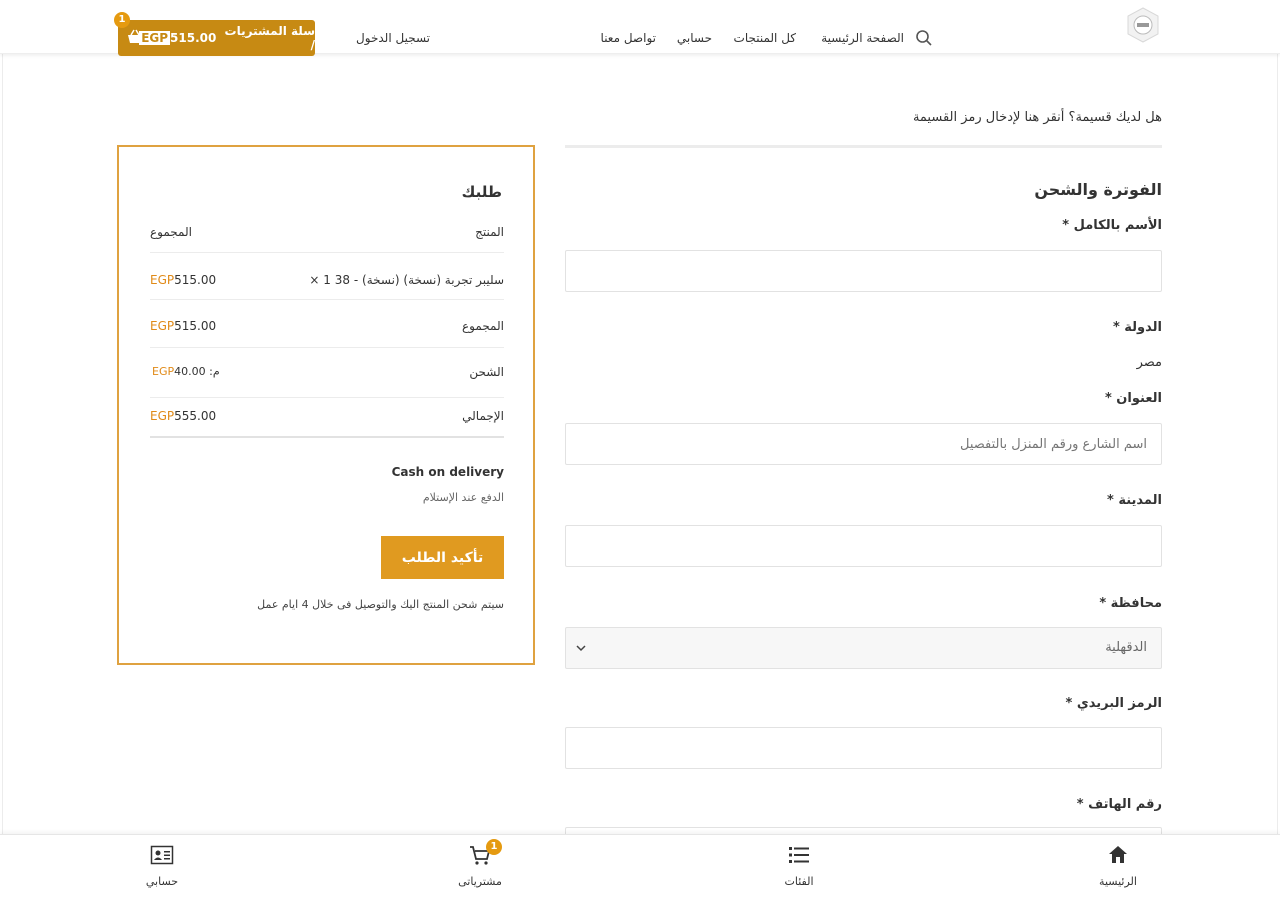  I want to click on subtotal-label: المجموع, so click(483, 326).